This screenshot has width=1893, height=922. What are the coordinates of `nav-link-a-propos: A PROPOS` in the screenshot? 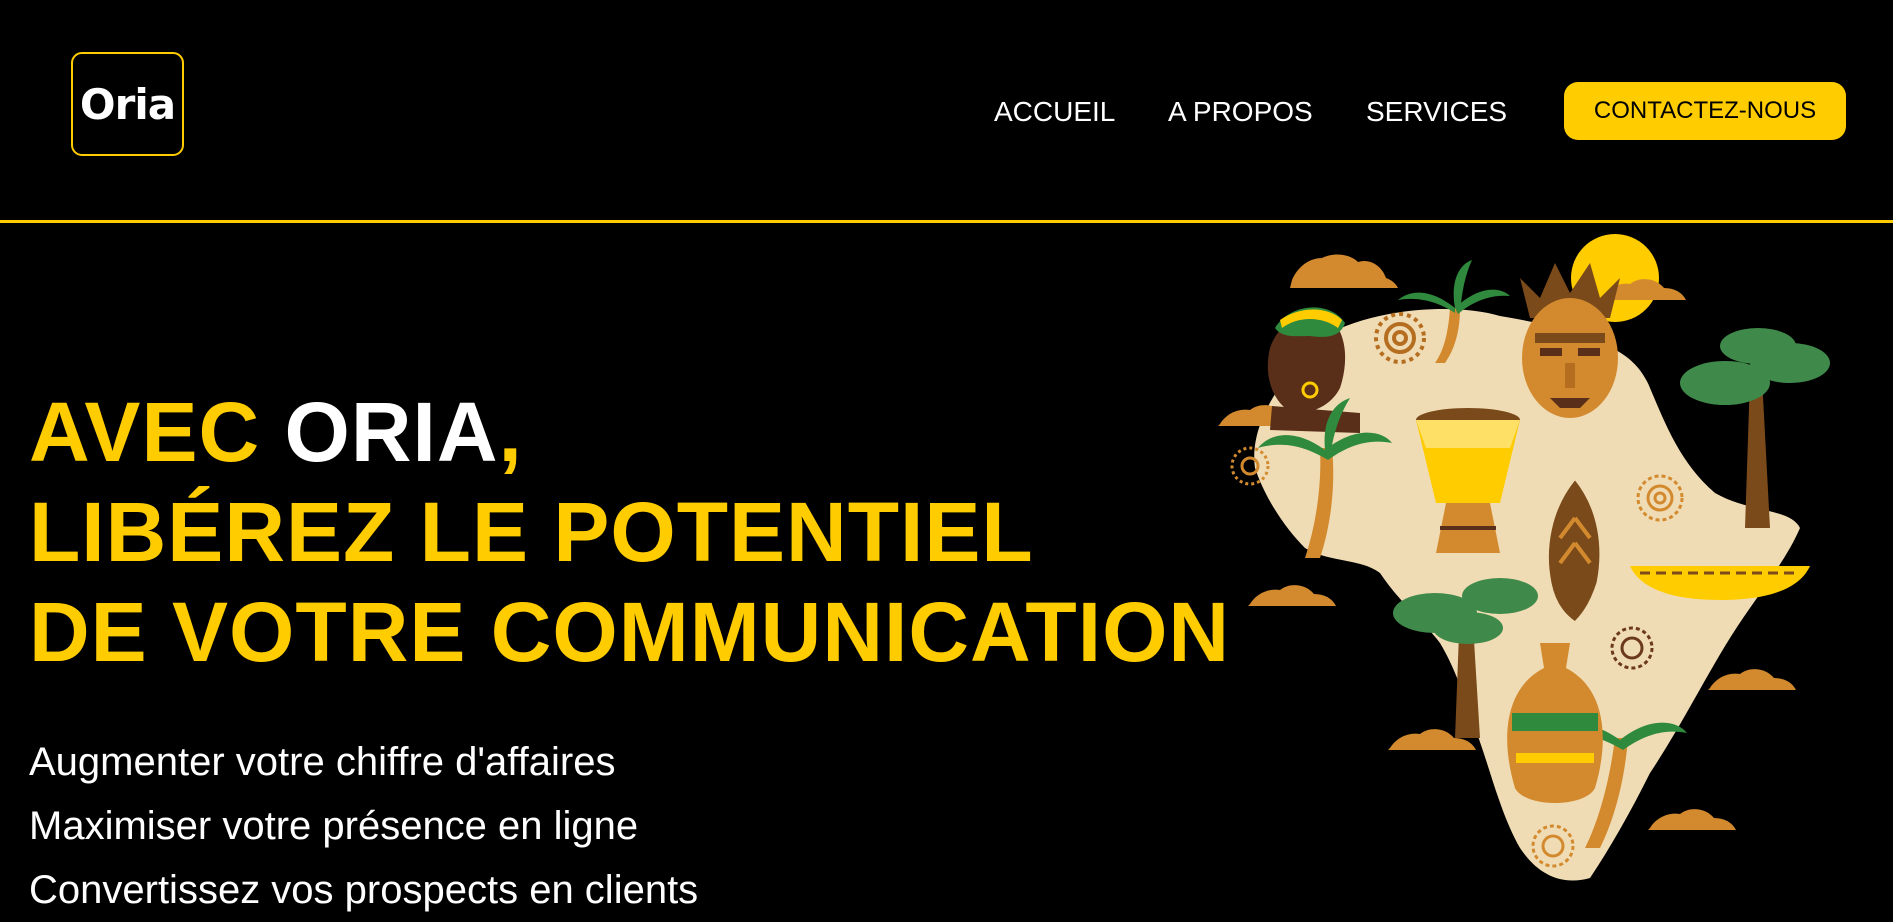 It's located at (1240, 112).